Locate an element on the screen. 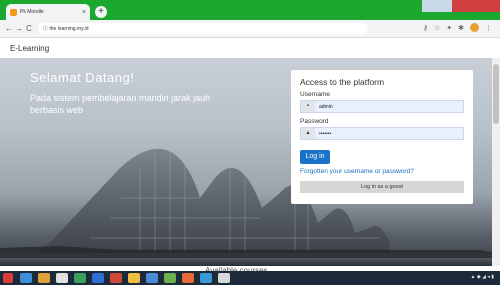  user-icon: ▪ is located at coordinates (308, 106).